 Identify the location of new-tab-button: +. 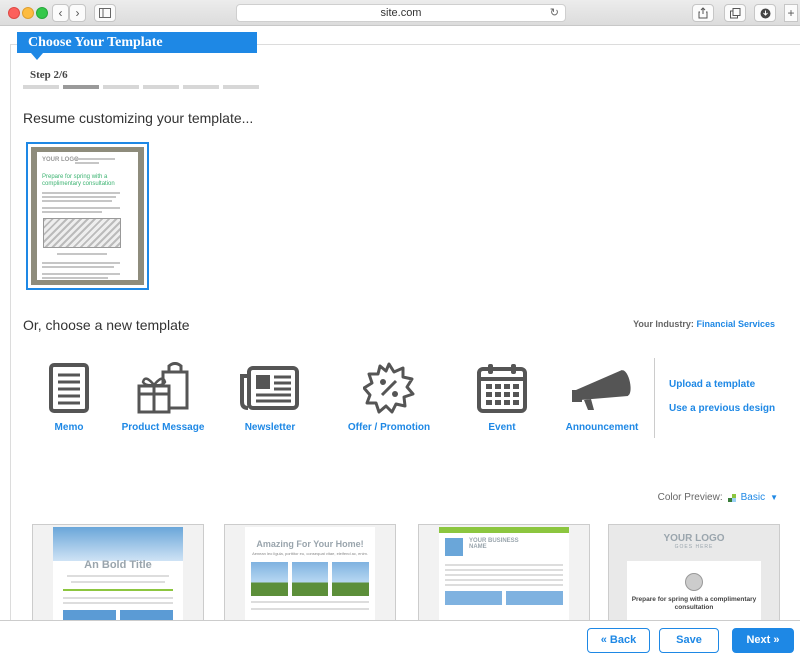
(791, 13).